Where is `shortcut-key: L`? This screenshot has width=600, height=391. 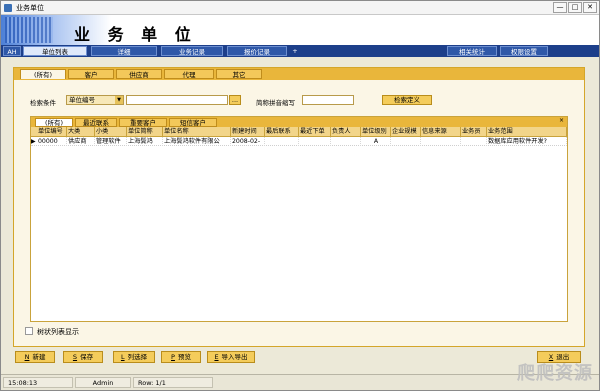
shortcut-key: L is located at coordinates (122, 357).